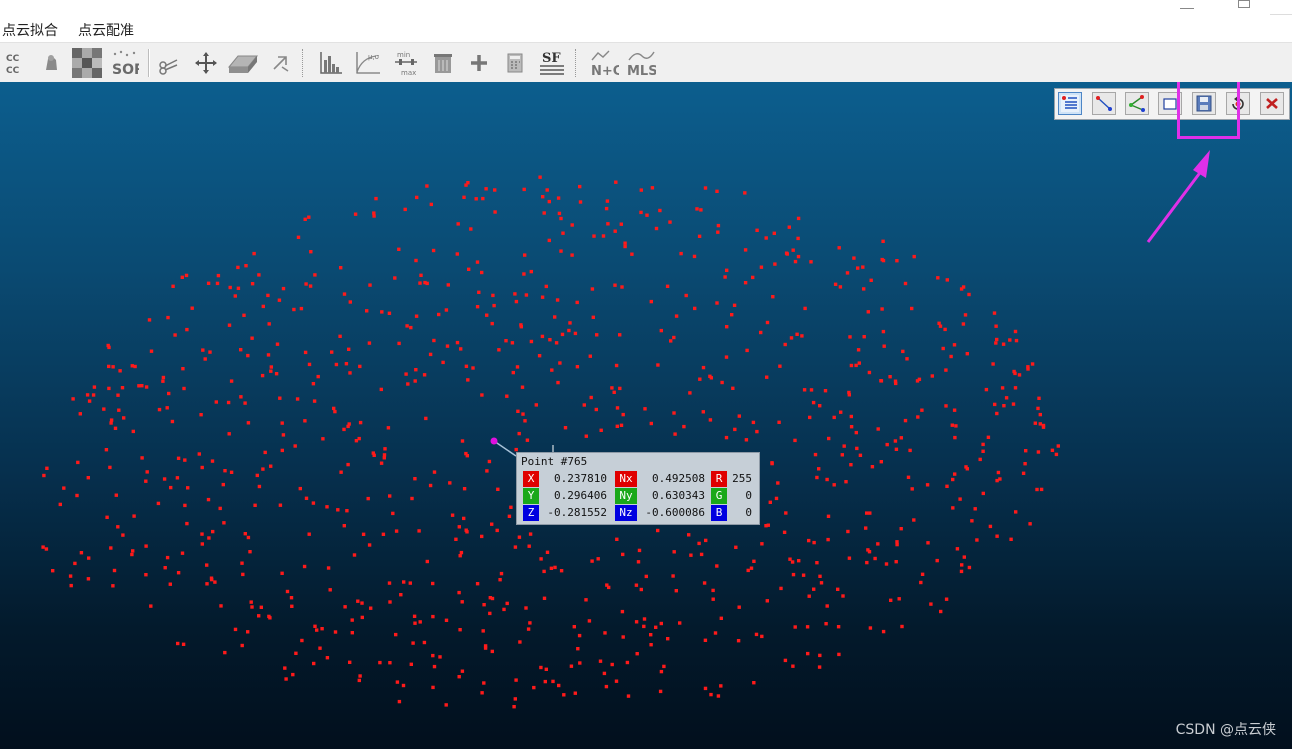 The height and width of the screenshot is (749, 1292). I want to click on svg-text: min, so click(403, 55).